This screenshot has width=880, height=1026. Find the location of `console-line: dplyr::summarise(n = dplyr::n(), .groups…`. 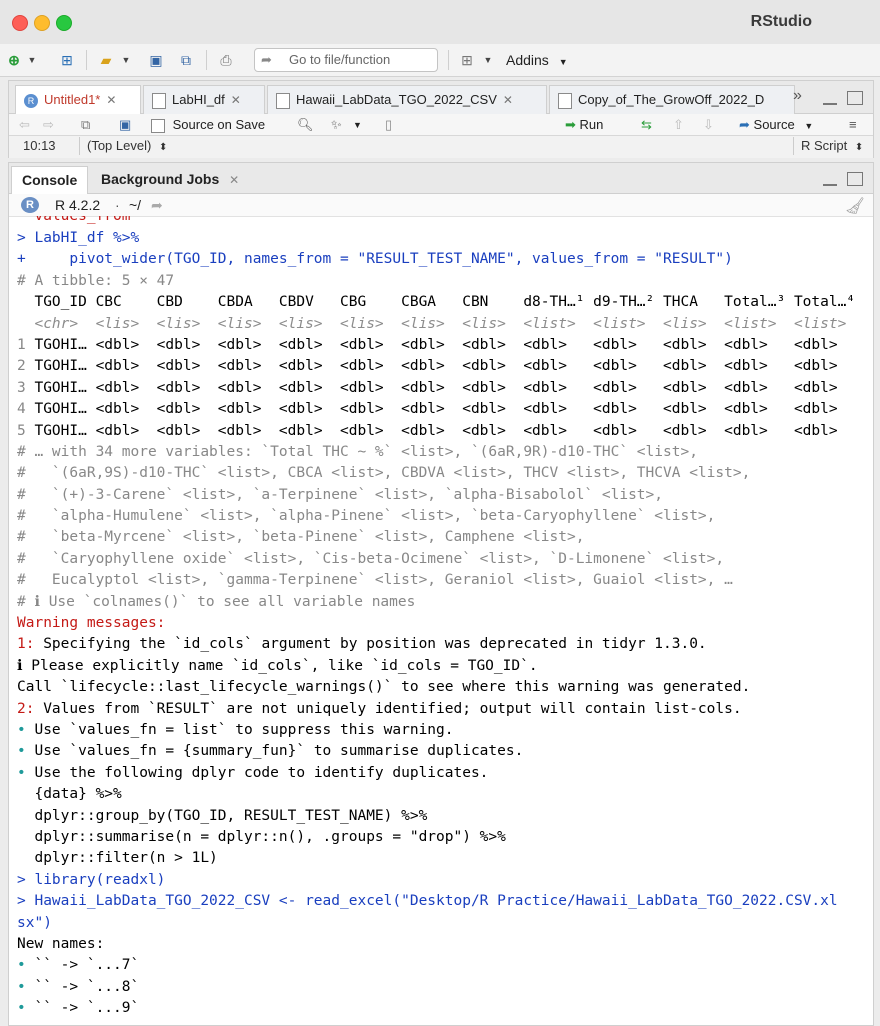

console-line: dplyr::summarise(n = dplyr::n(), .groups… is located at coordinates (261, 836).